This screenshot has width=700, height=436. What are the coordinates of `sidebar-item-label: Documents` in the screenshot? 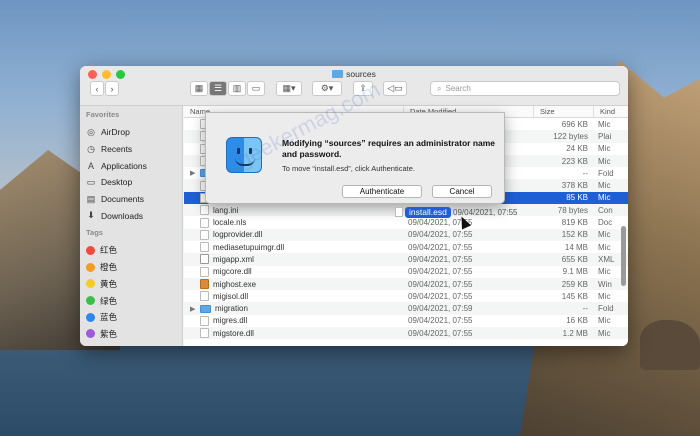 It's located at (122, 199).